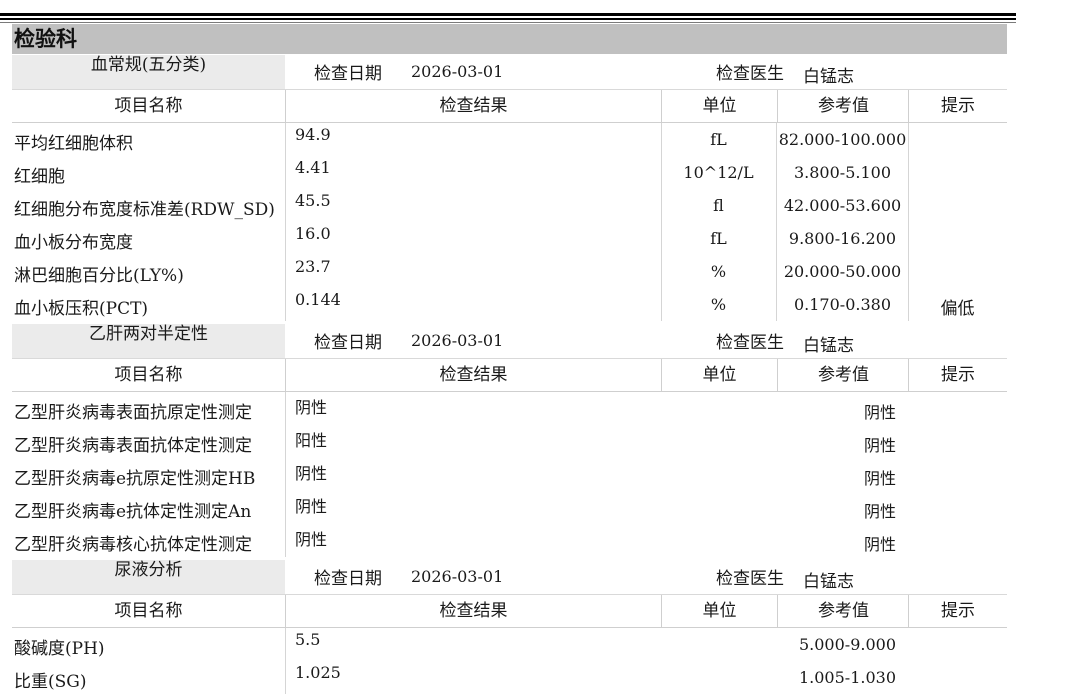 The image size is (1091, 696). What do you see at coordinates (313, 167) in the screenshot?
I see `item-result: 4.41` at bounding box center [313, 167].